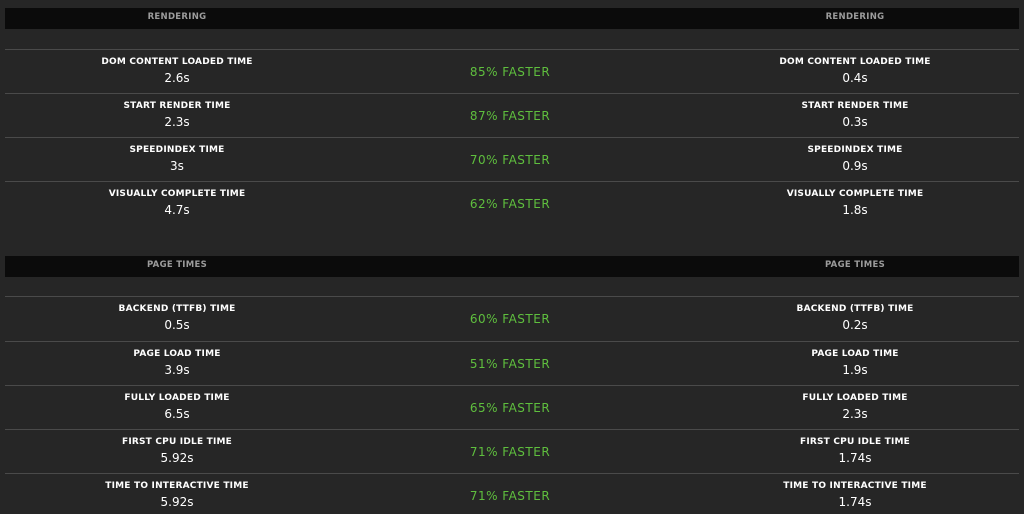  I want to click on metric-before: FULLY LOADED TIME 6.5s, so click(177, 403).